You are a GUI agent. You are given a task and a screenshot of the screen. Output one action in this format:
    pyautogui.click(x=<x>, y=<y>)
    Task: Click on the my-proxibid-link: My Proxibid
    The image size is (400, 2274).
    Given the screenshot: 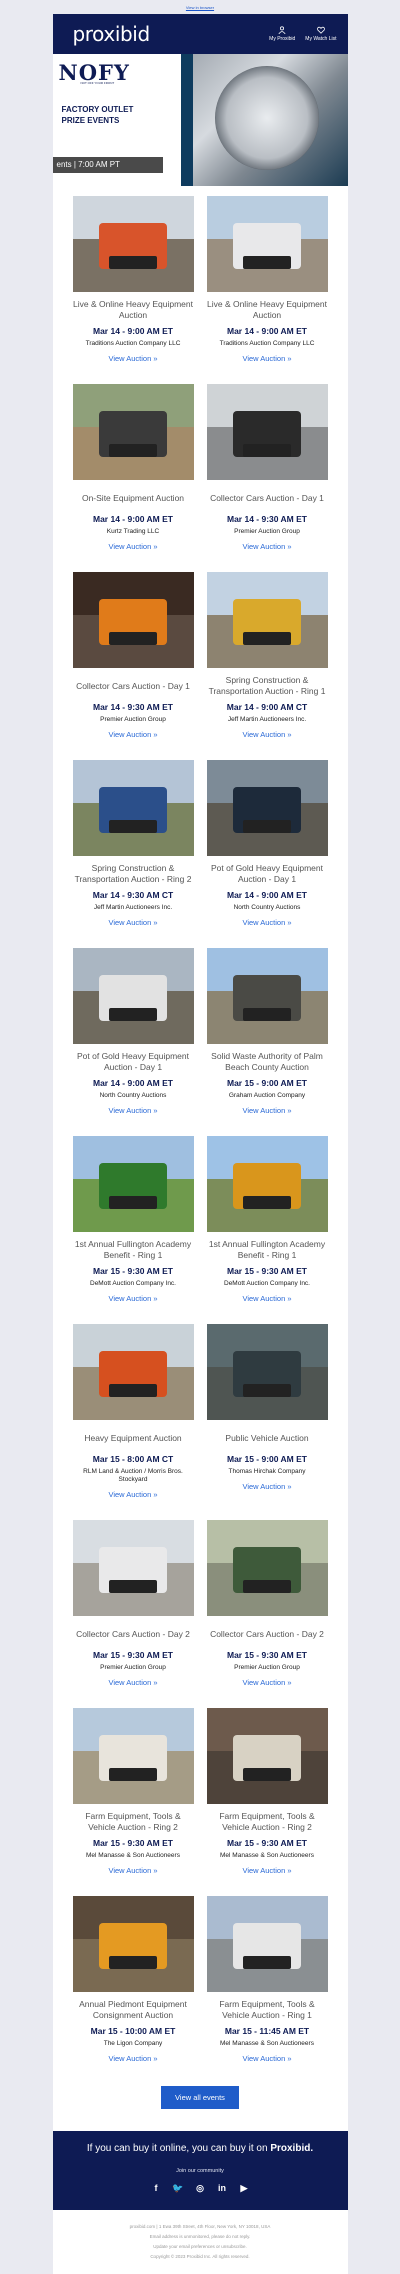 What is the action you would take?
    pyautogui.click(x=282, y=34)
    